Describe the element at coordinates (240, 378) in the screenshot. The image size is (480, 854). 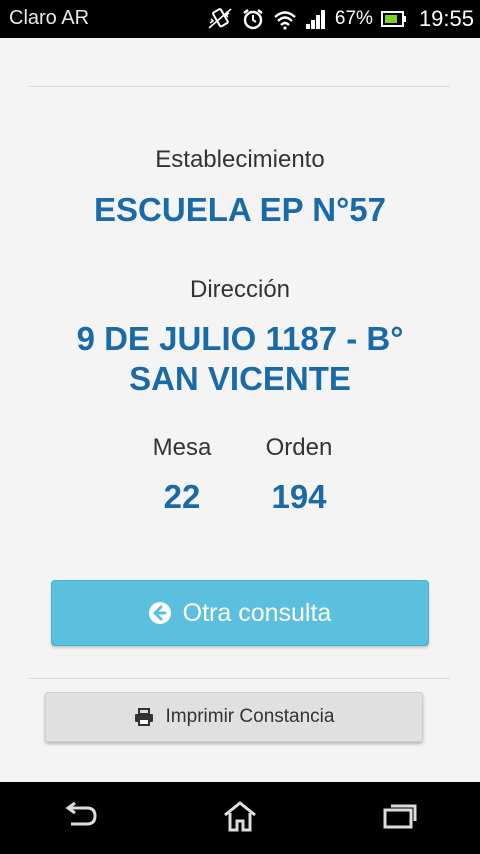
I see `direccion-value-line2: SAN VICENTE` at that location.